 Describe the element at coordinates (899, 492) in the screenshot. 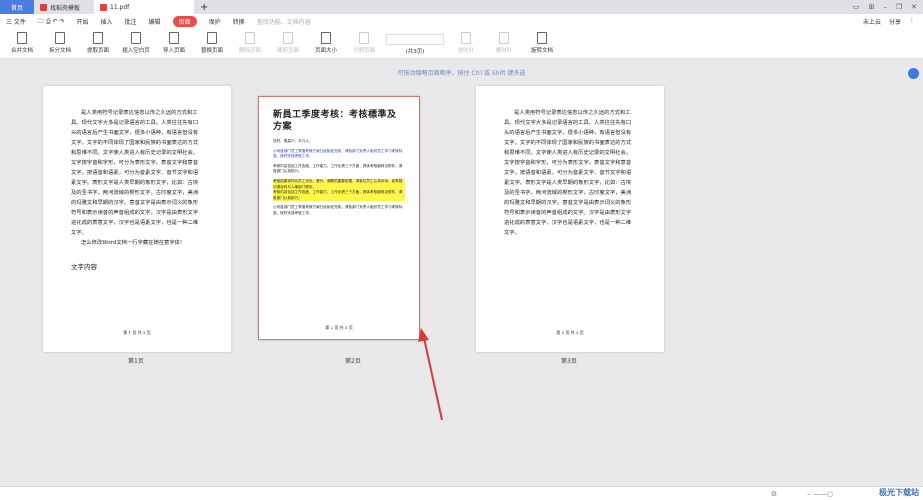

I see `watermark-logo: 极光下载站` at that location.